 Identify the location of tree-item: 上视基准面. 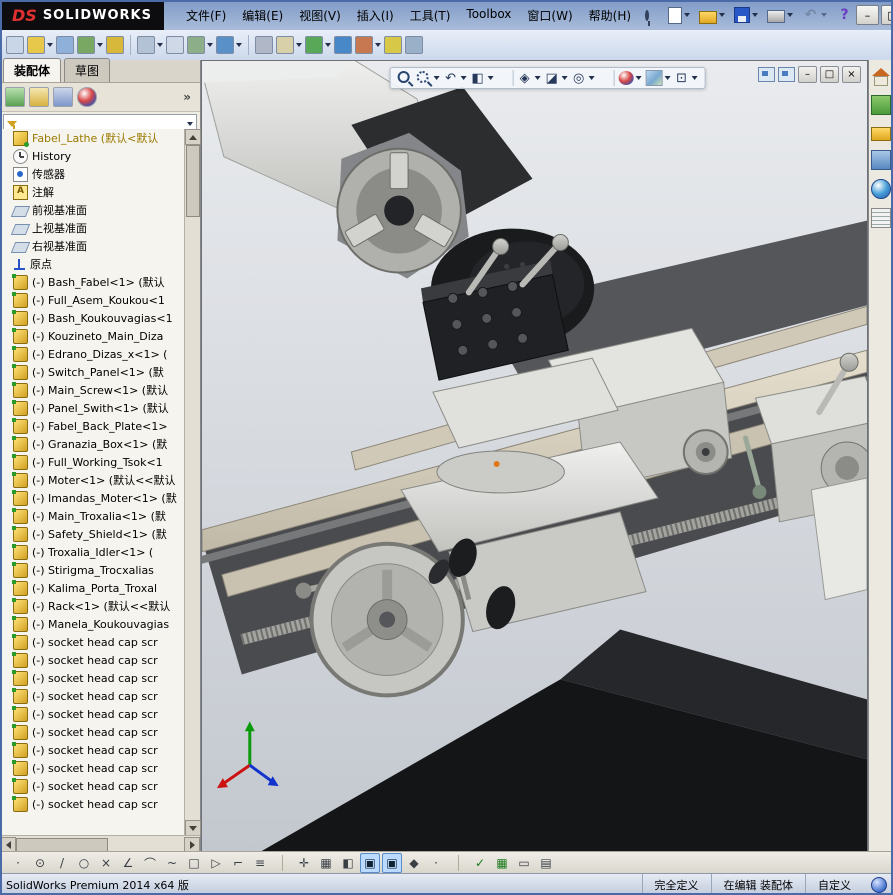
(92, 228).